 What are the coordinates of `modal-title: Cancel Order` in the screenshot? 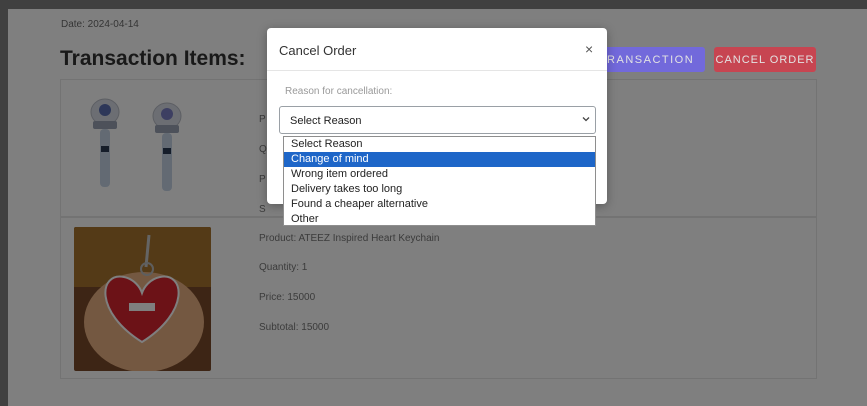 It's located at (318, 50).